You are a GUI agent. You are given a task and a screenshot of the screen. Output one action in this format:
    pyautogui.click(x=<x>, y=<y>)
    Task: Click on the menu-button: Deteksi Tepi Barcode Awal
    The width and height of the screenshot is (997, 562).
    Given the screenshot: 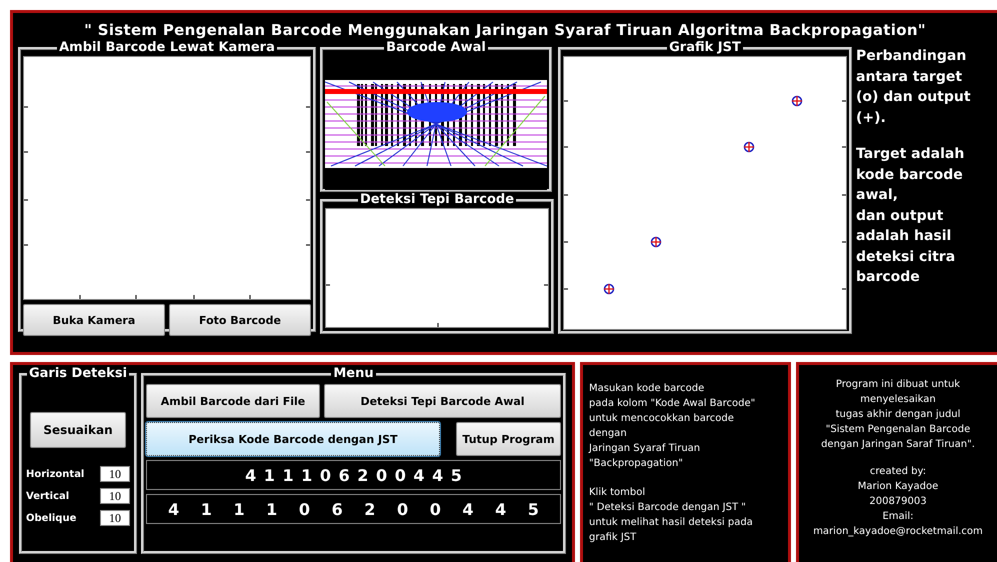 What is the action you would take?
    pyautogui.click(x=442, y=401)
    